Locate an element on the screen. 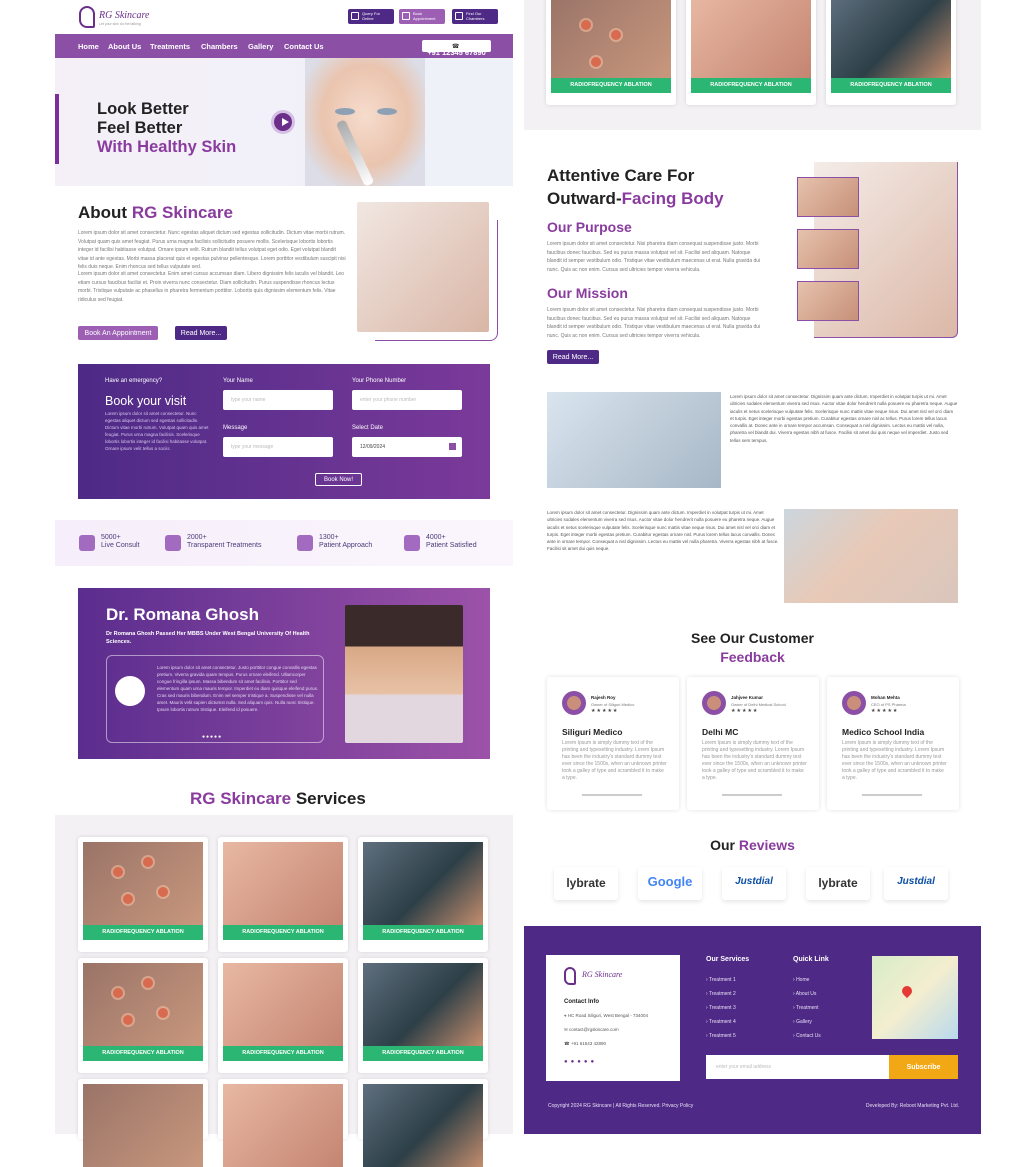 The image size is (1024, 1167). play-video-icon is located at coordinates (283, 122).